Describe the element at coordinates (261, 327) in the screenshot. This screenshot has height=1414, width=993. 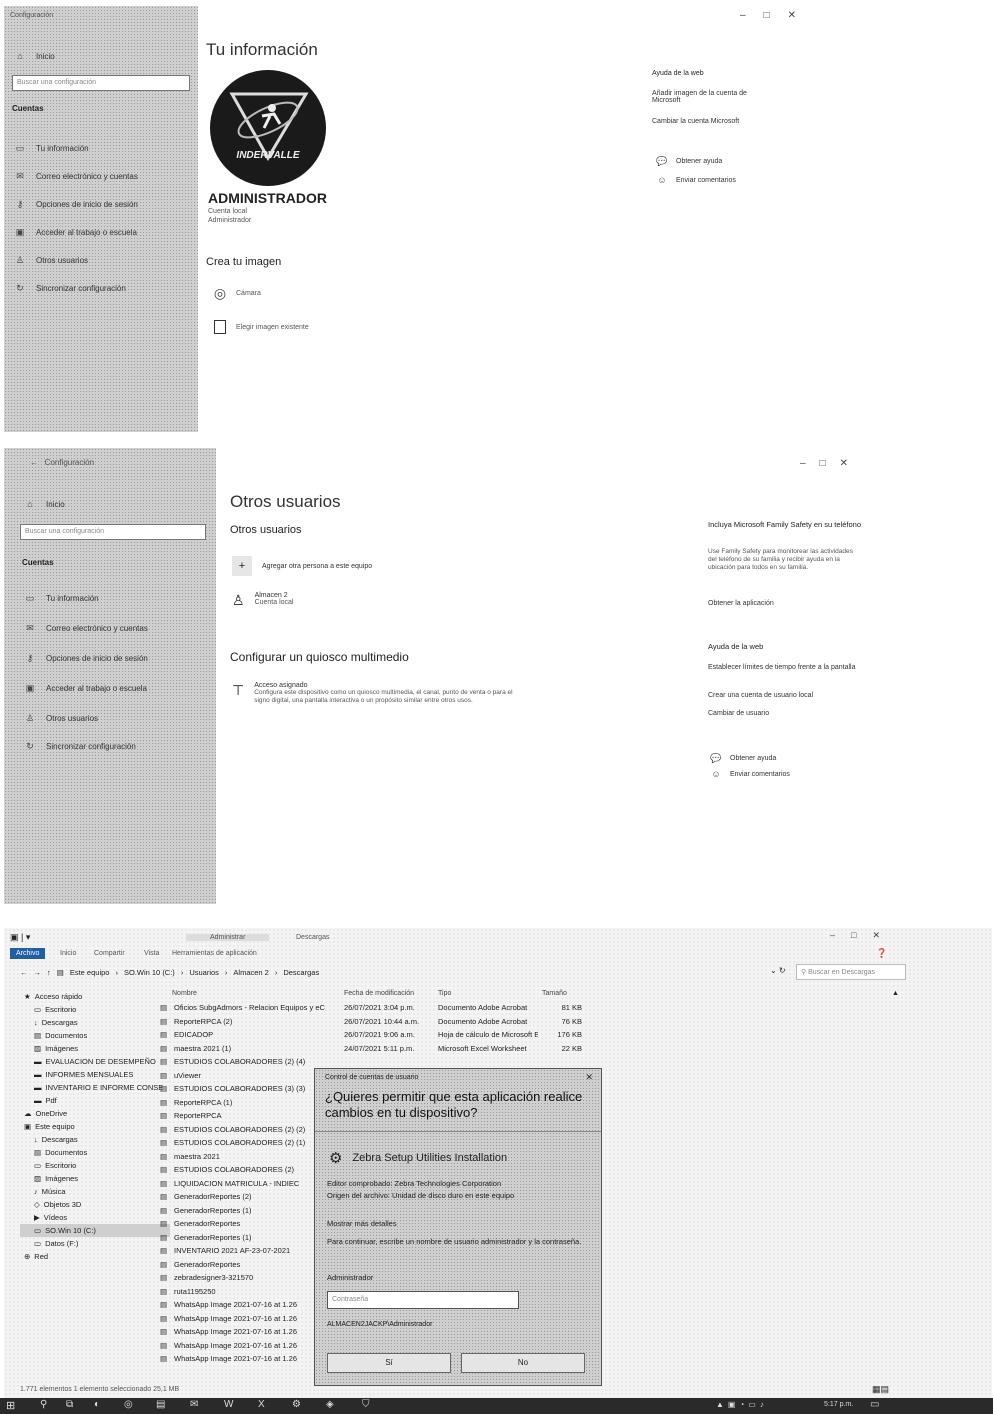
I see `choose-image-option: Elegir imagen existente` at that location.